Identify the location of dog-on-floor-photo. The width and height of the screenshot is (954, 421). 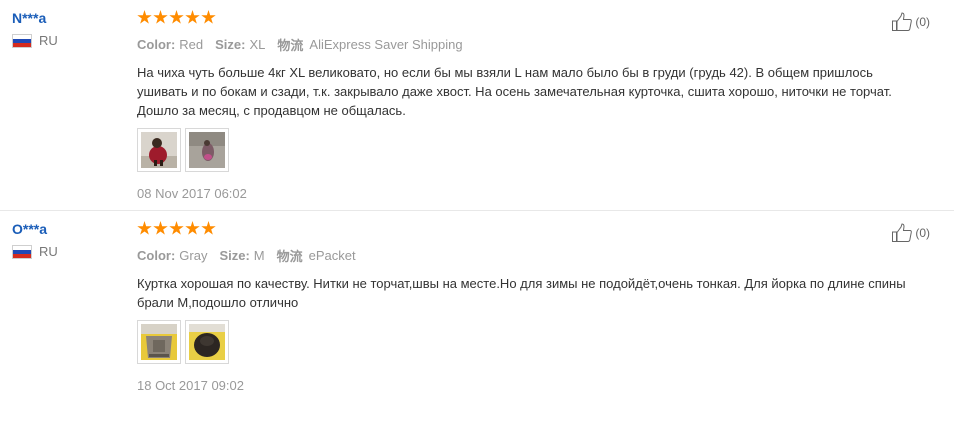
(207, 150).